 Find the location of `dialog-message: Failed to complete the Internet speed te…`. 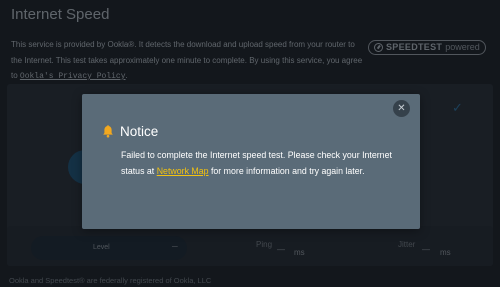

dialog-message: Failed to complete the Internet speed te… is located at coordinates (261, 163).